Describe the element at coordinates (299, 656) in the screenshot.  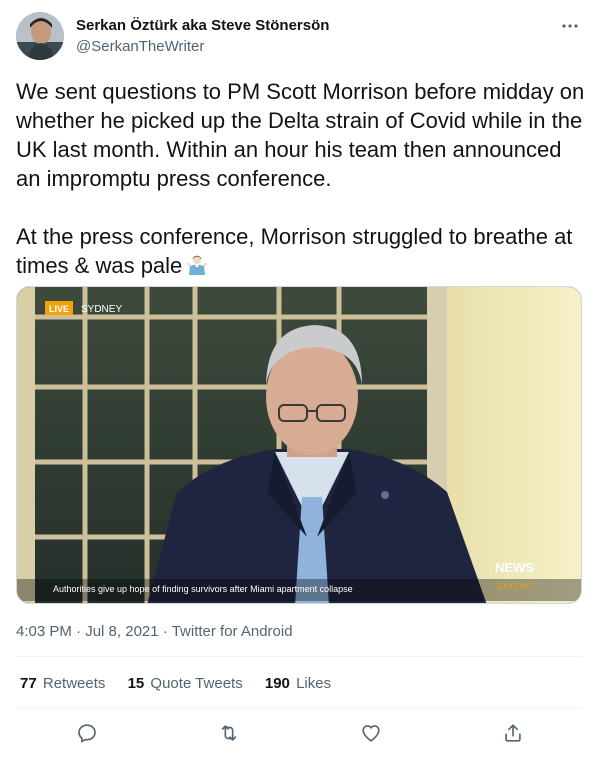
I see `divider-top` at that location.